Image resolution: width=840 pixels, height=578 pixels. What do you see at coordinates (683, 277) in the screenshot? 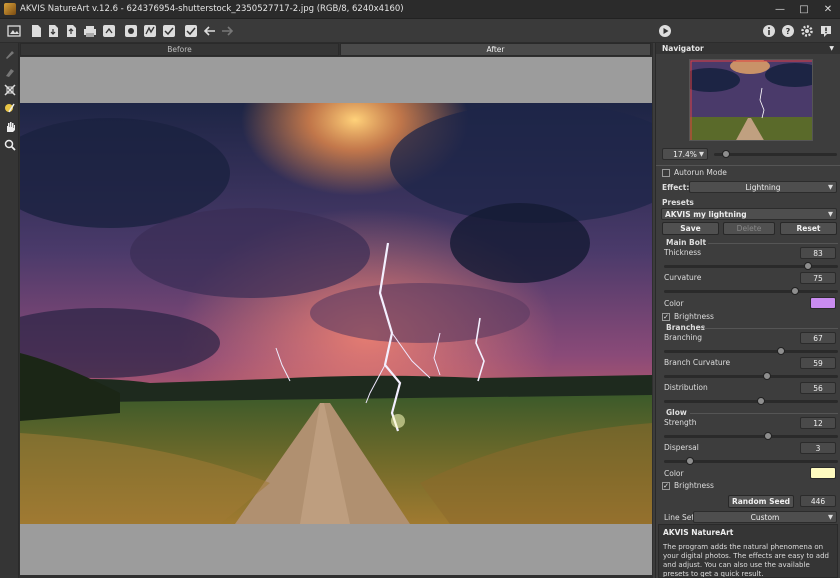
I see `curvature-label: Curvature` at bounding box center [683, 277].